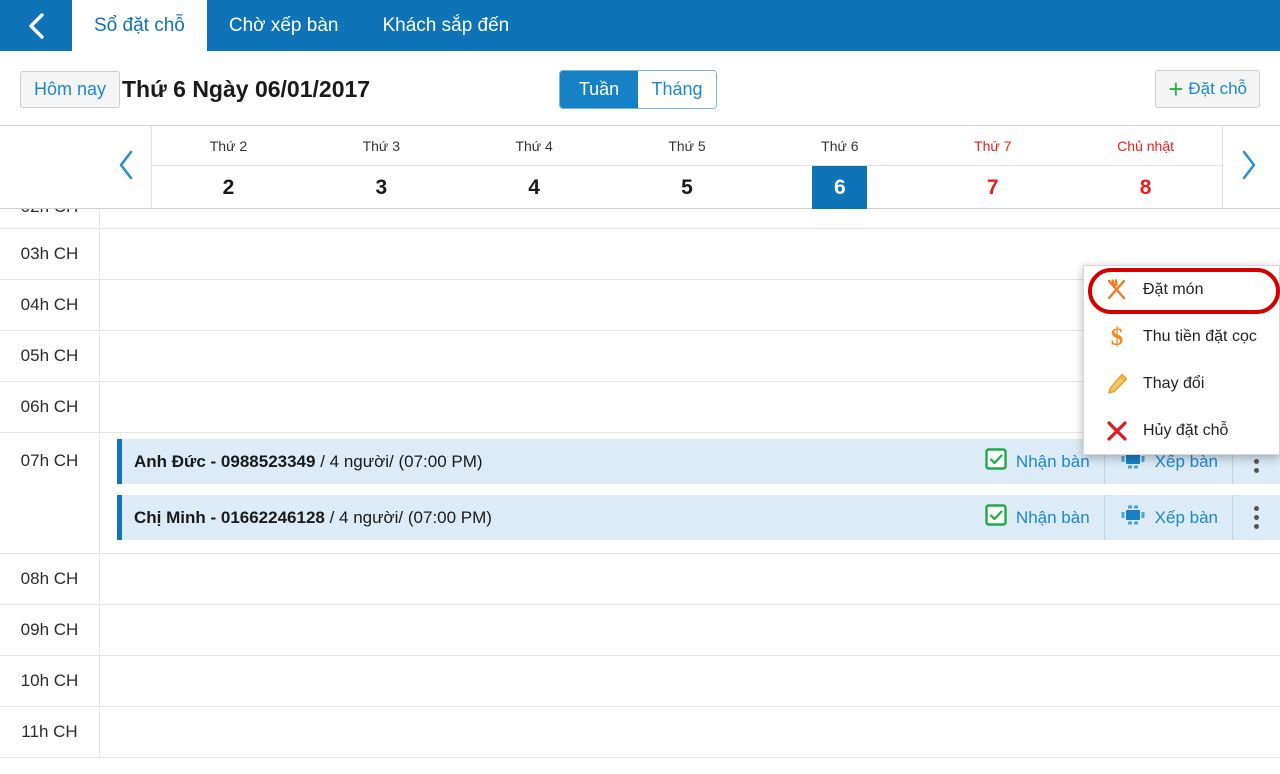  What do you see at coordinates (50, 218) in the screenshot?
I see `hour-label: 02h CH` at bounding box center [50, 218].